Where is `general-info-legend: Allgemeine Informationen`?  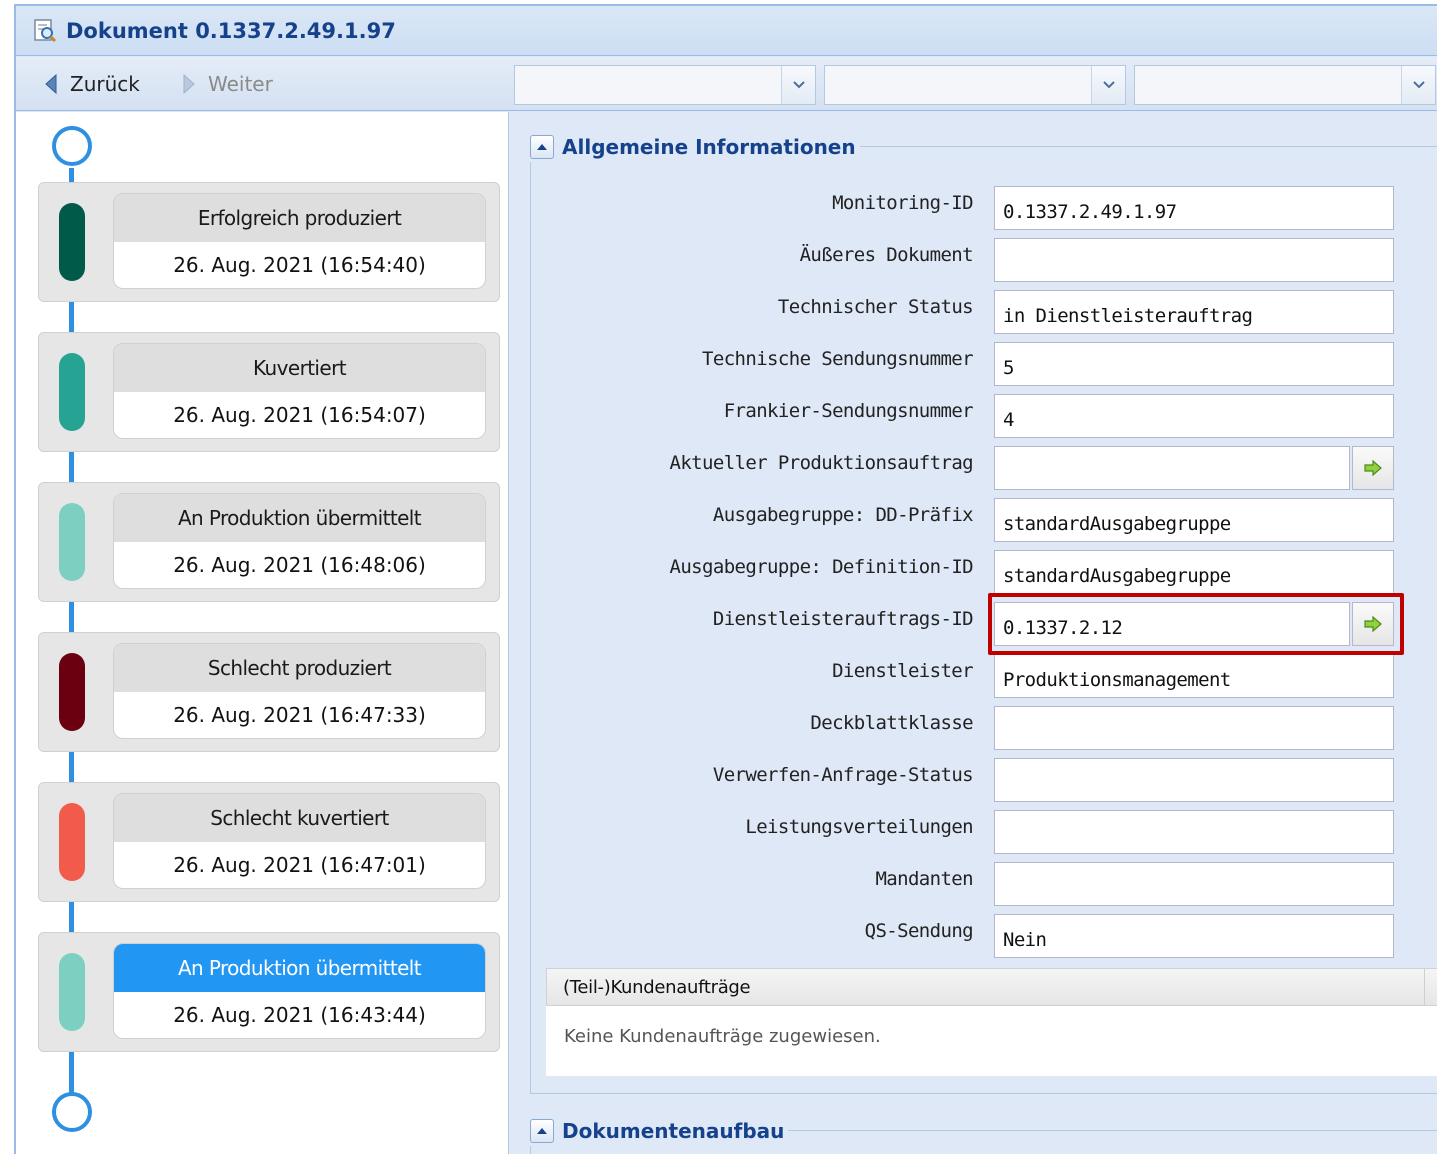 general-info-legend: Allgemeine Informationen is located at coordinates (695, 147).